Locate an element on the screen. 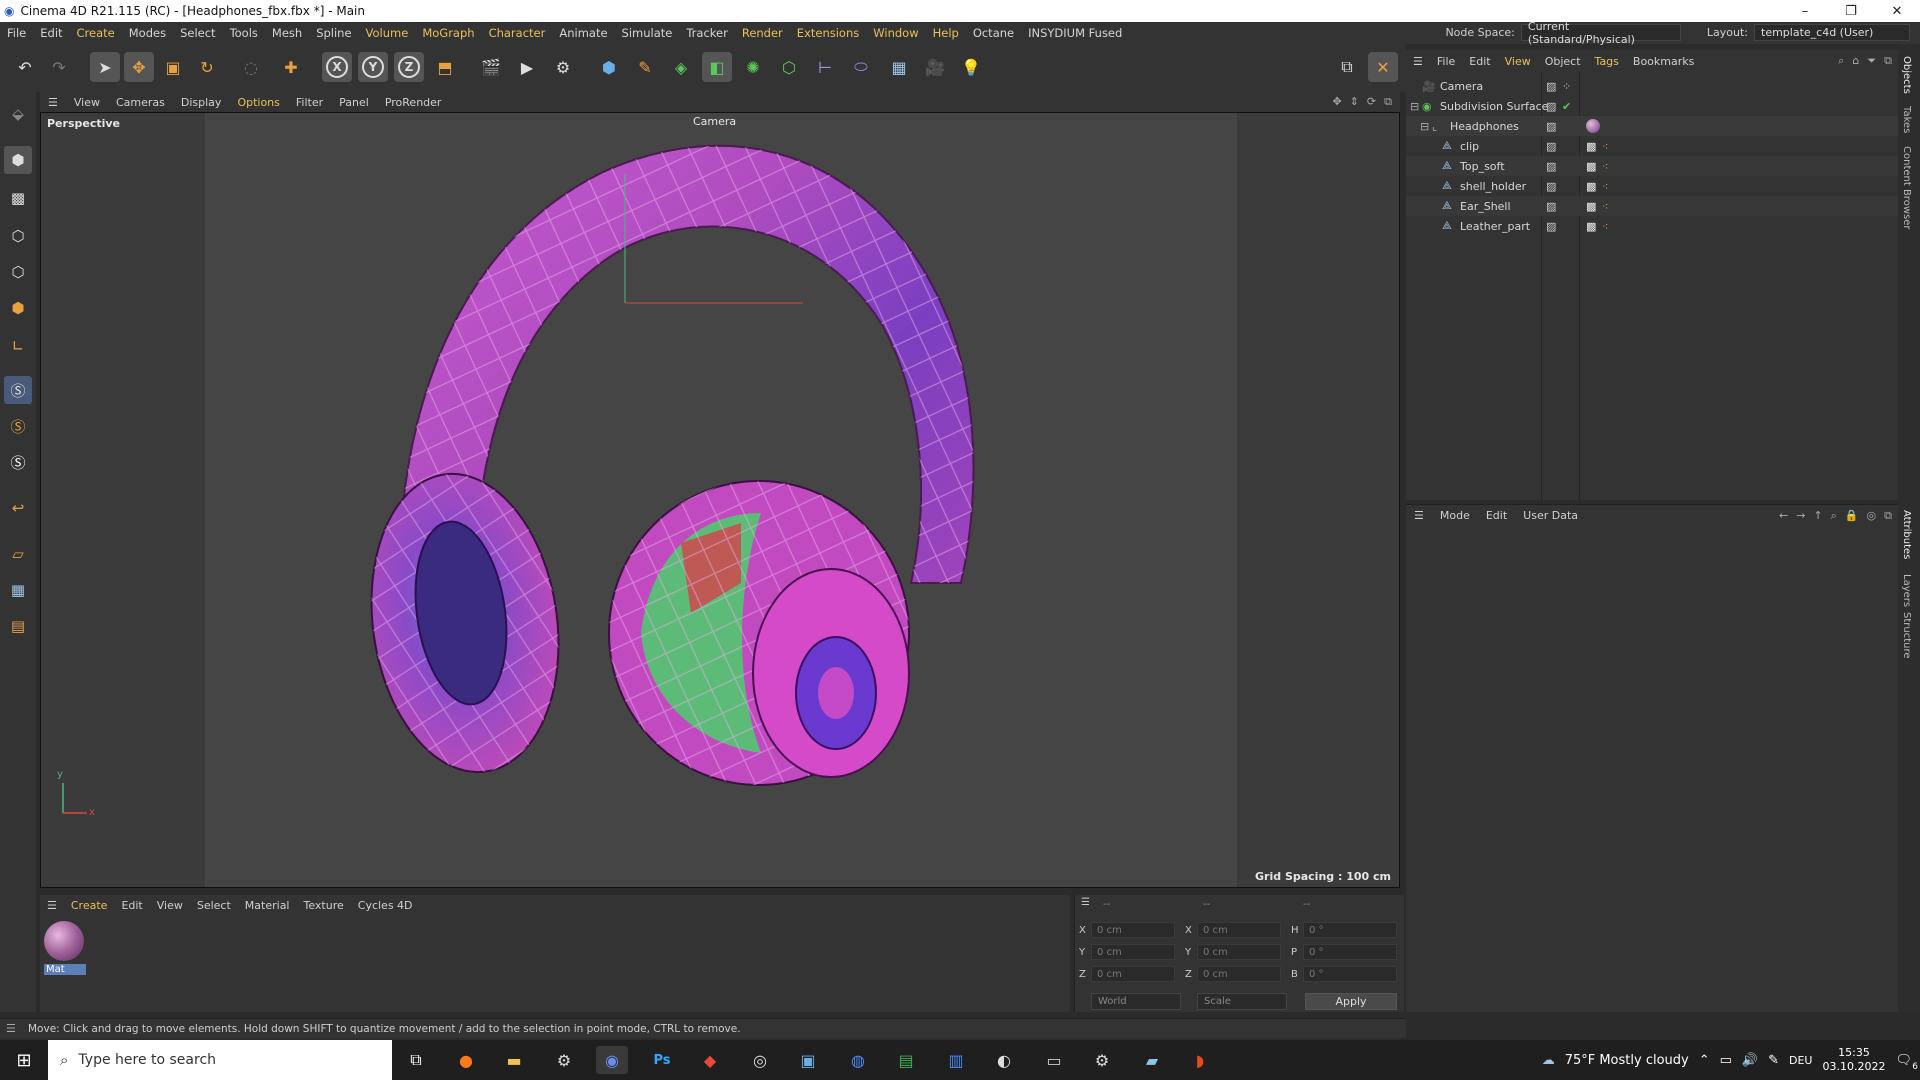 The width and height of the screenshot is (1920, 1080). menu-window: Window is located at coordinates (895, 33).